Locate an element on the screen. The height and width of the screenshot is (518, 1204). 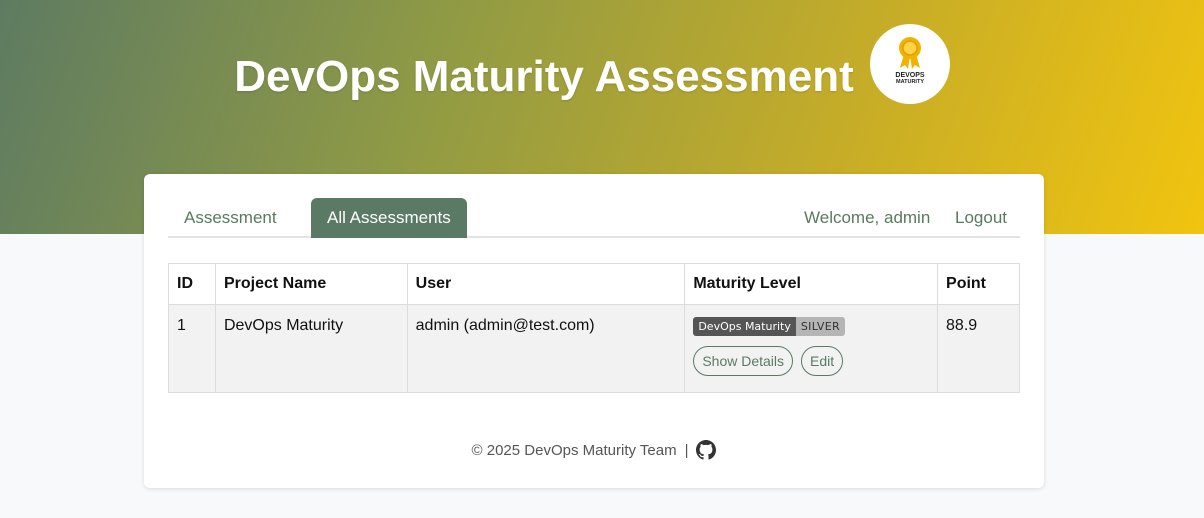
logo-text-devops: DEVOPS is located at coordinates (910, 75).